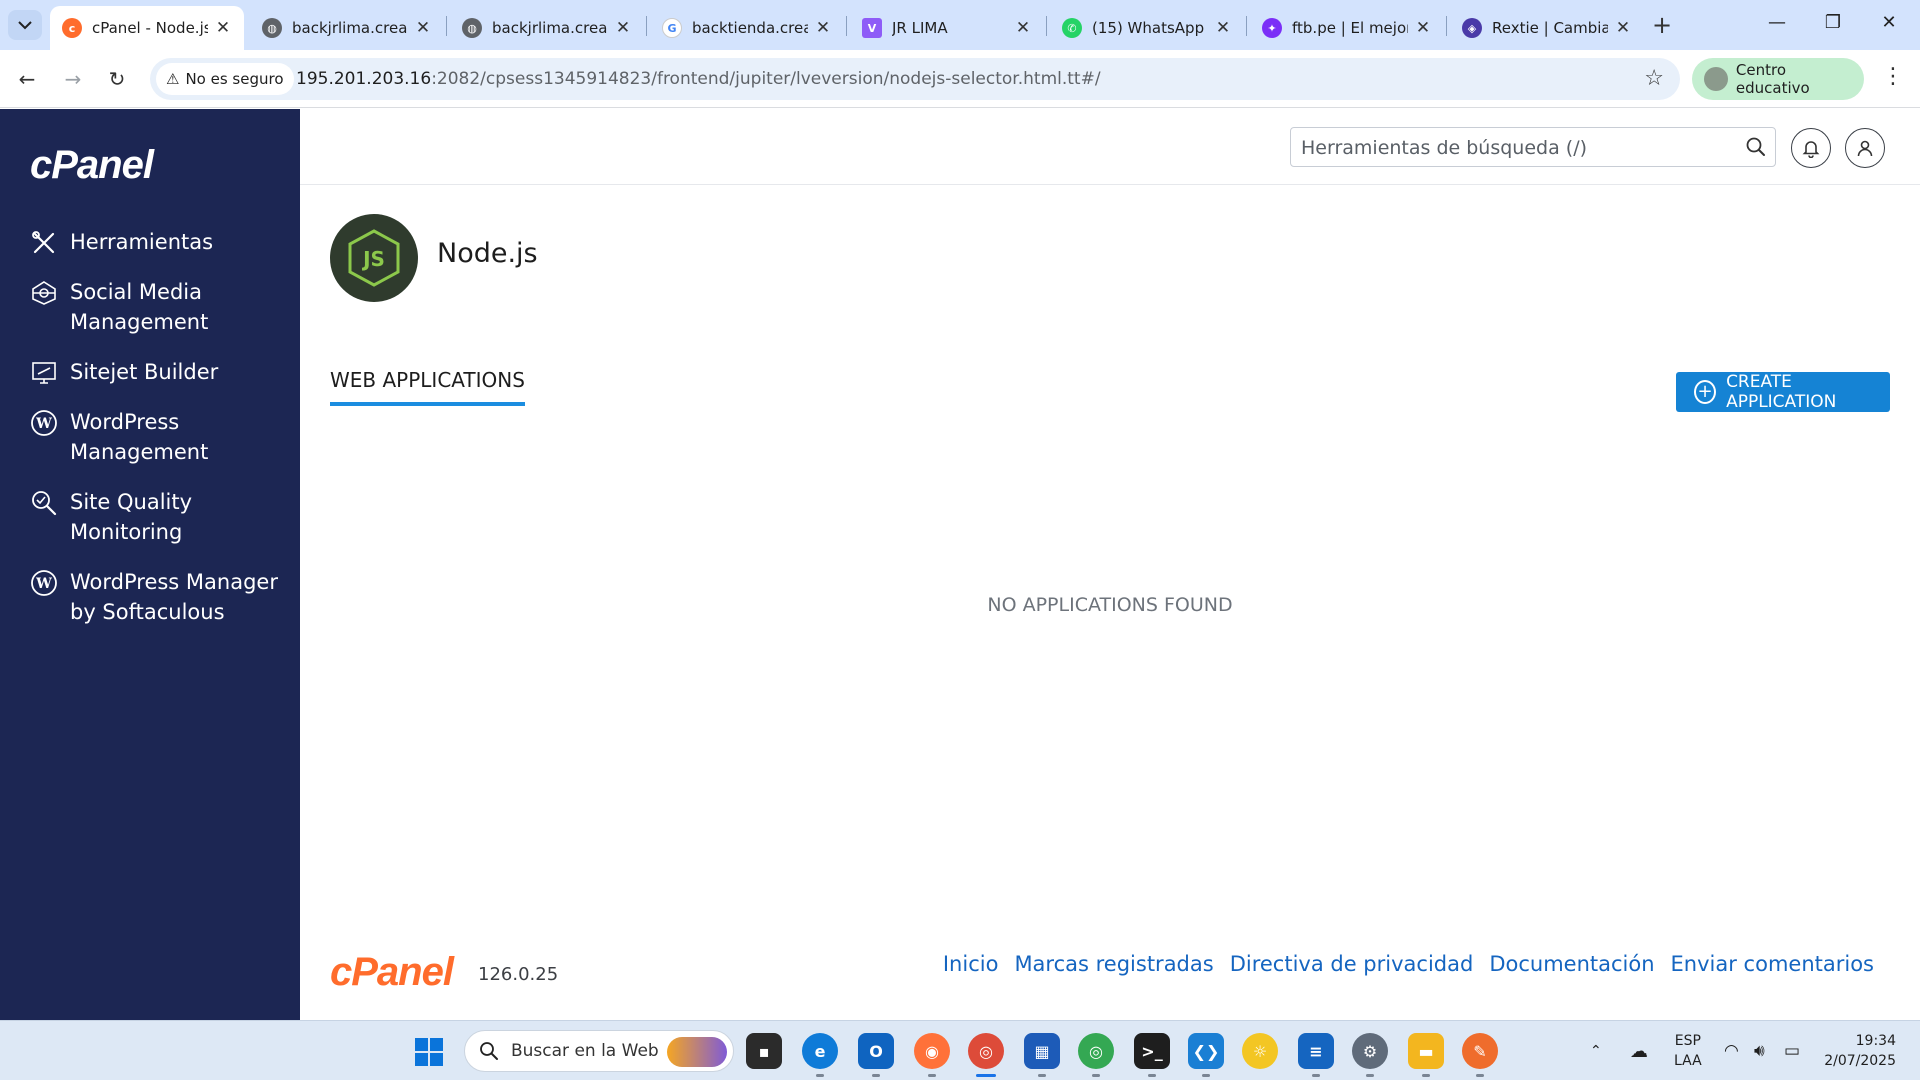  I want to click on tab-title: Rextie | Cambia, so click(1550, 28).